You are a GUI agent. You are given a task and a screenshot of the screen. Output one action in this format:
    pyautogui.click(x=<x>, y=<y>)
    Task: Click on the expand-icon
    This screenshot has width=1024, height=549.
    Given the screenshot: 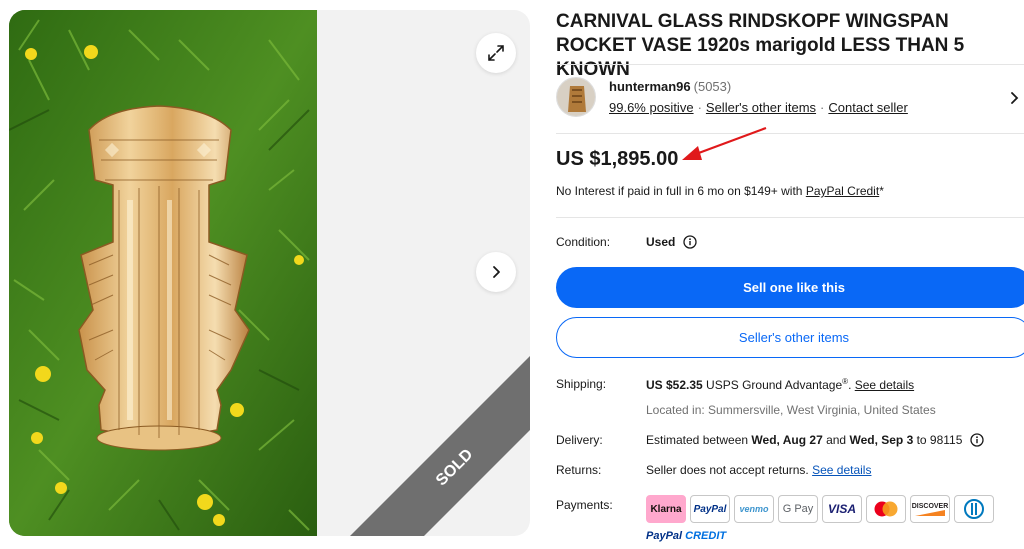 What is the action you would take?
    pyautogui.click(x=496, y=53)
    